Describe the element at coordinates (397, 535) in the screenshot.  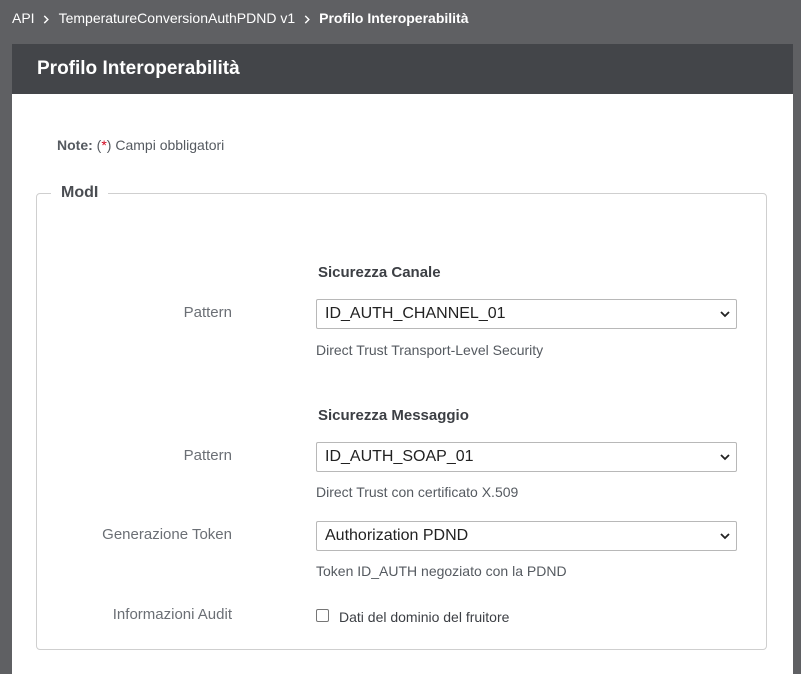
I see `generazione-token-value: Authorization PDND` at that location.